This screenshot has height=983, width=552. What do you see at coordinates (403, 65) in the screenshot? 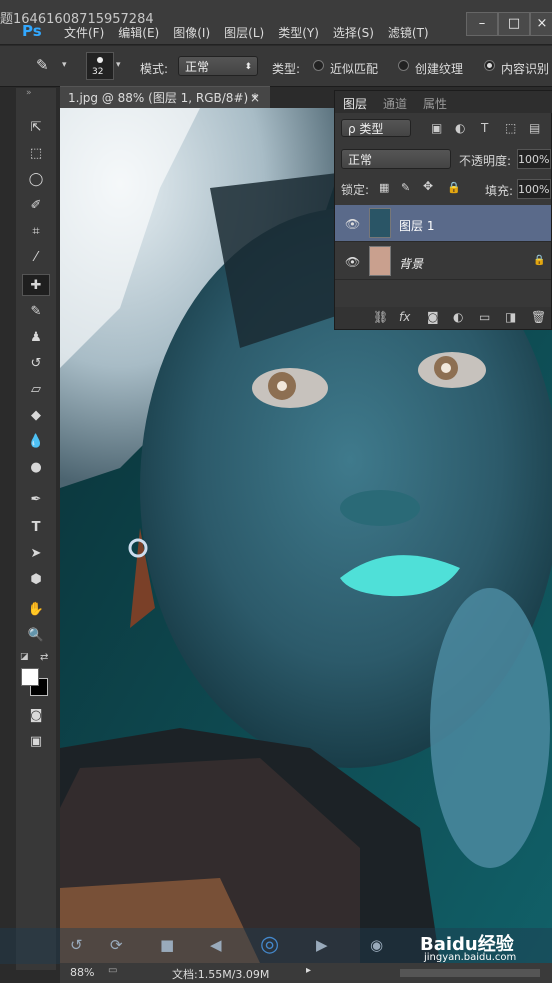
I see `radio-create-texture` at bounding box center [403, 65].